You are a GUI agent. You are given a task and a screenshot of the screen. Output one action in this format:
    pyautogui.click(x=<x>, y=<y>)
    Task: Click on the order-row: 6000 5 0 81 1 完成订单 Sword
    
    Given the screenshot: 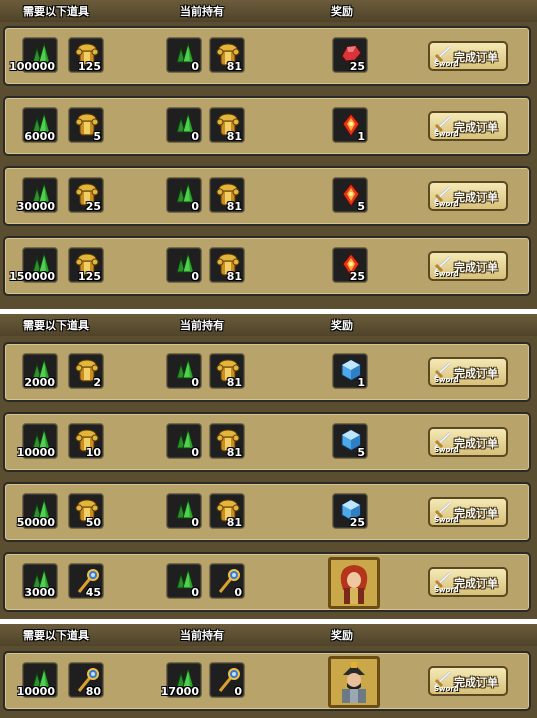 What is the action you would take?
    pyautogui.click(x=267, y=126)
    